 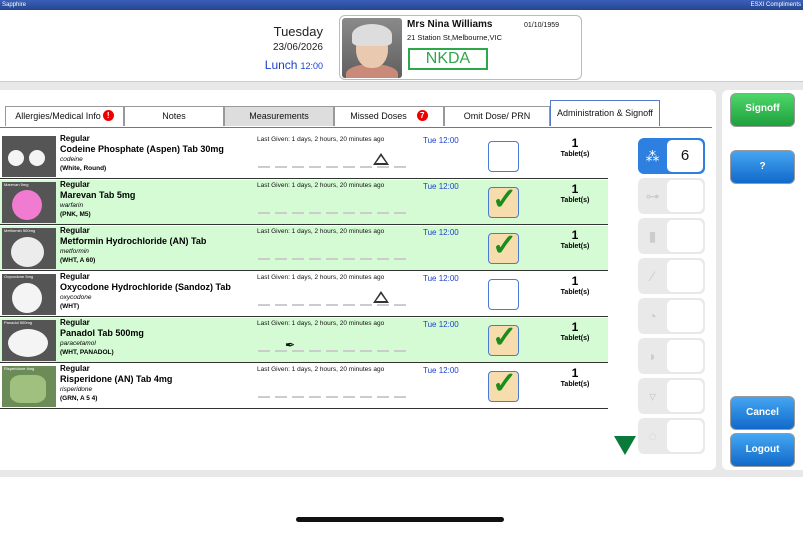 I want to click on tab-label: Allergies/Medical Info, so click(x=58, y=116).